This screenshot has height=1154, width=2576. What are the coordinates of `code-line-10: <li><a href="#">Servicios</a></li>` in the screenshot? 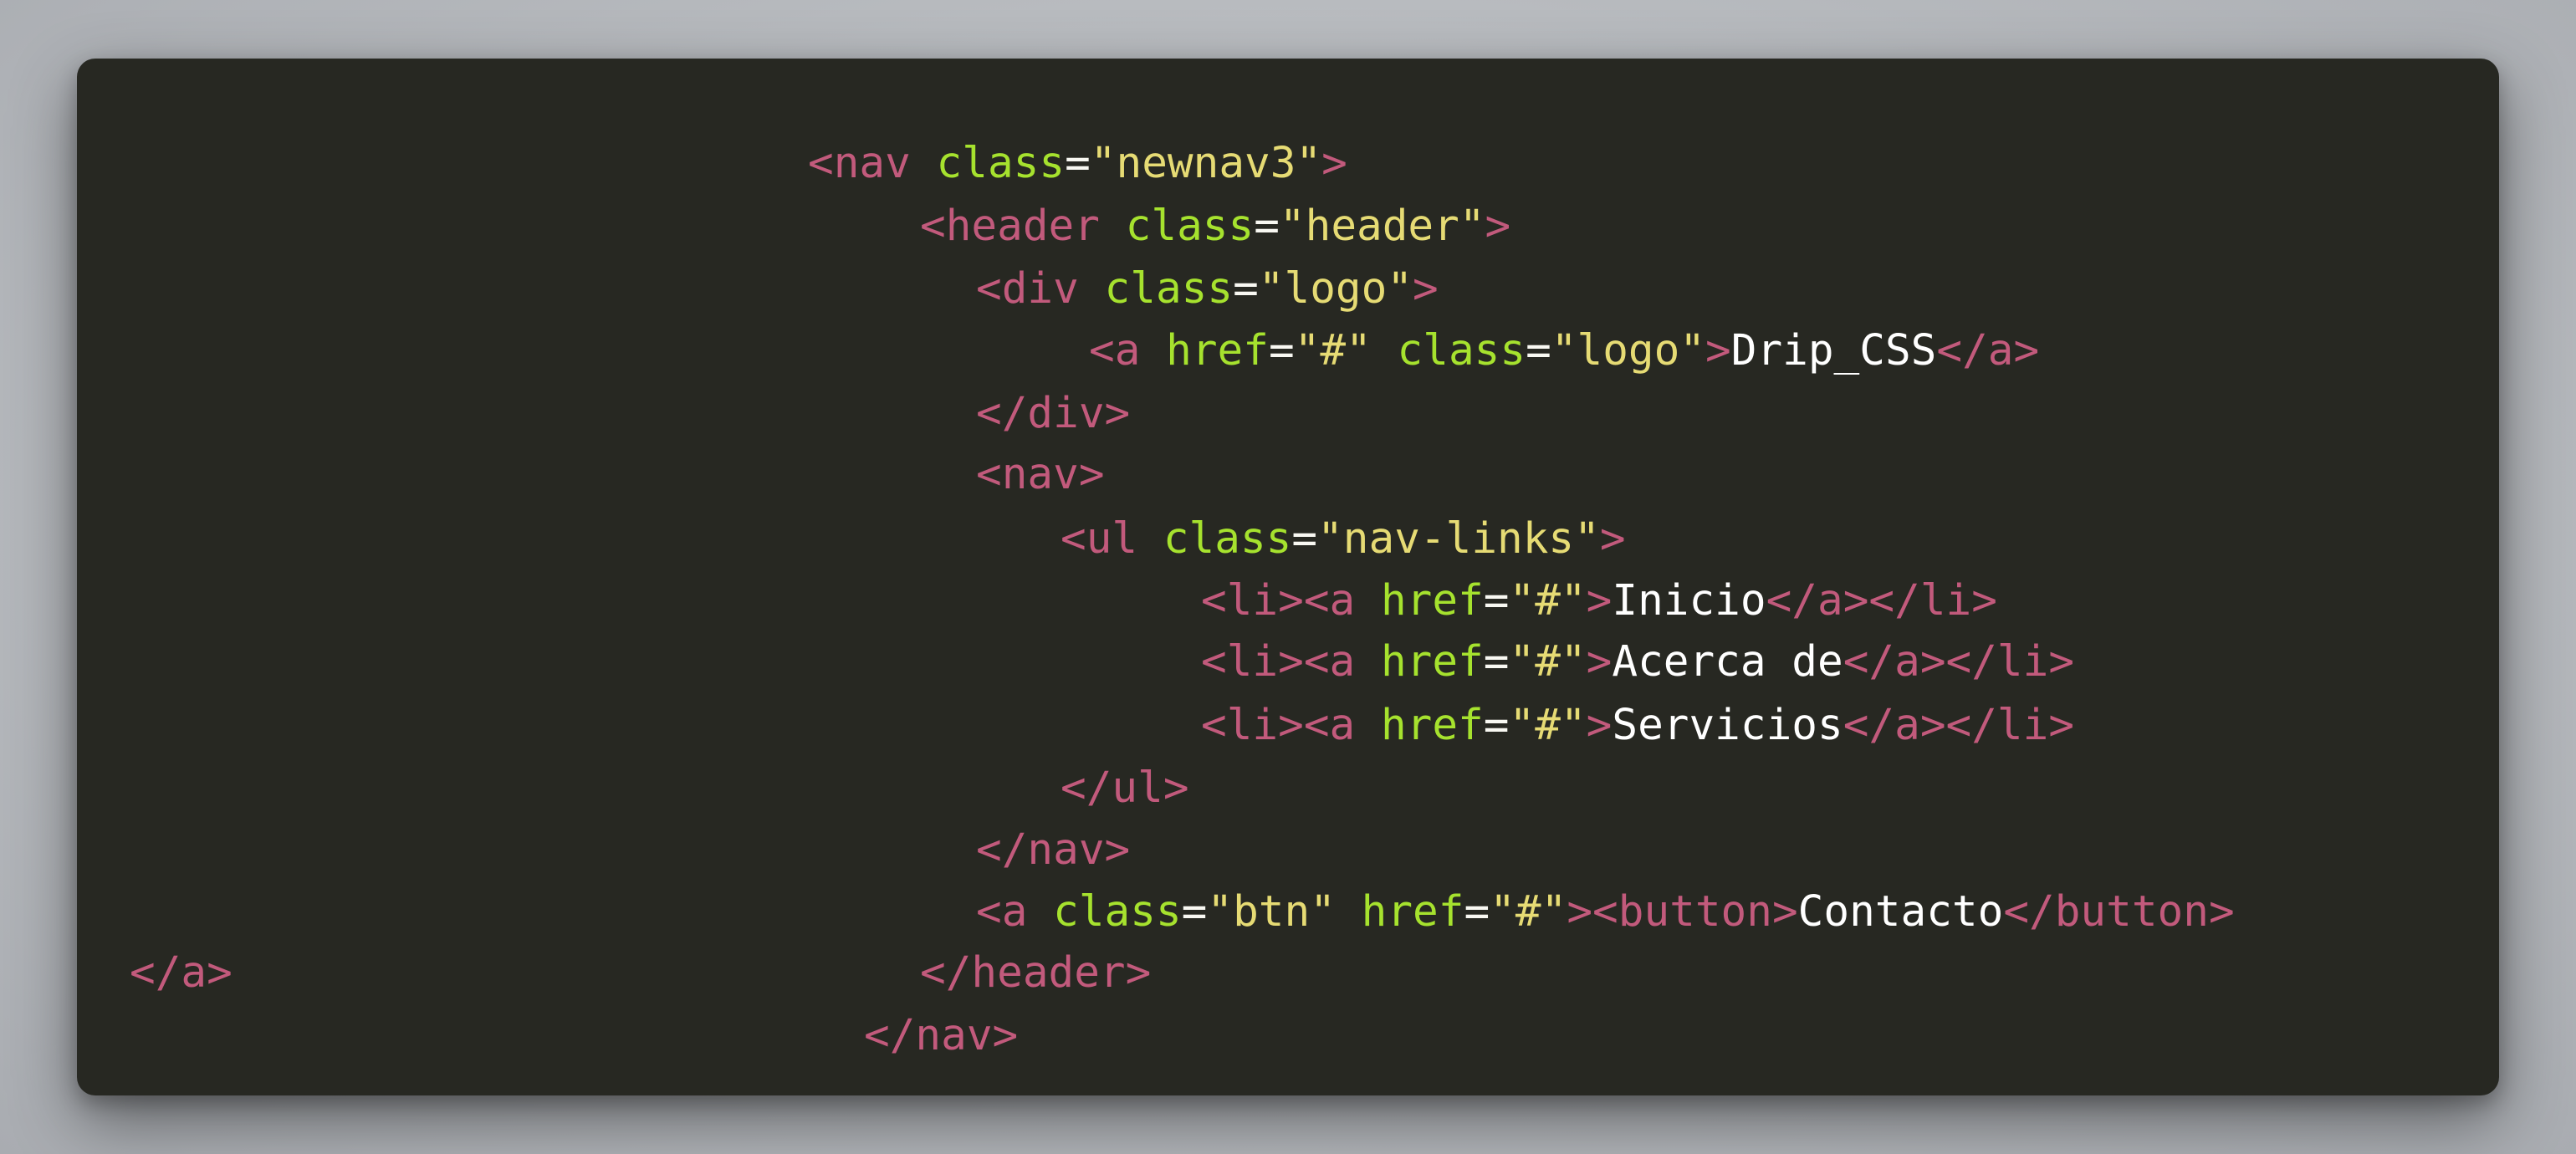 It's located at (1637, 726).